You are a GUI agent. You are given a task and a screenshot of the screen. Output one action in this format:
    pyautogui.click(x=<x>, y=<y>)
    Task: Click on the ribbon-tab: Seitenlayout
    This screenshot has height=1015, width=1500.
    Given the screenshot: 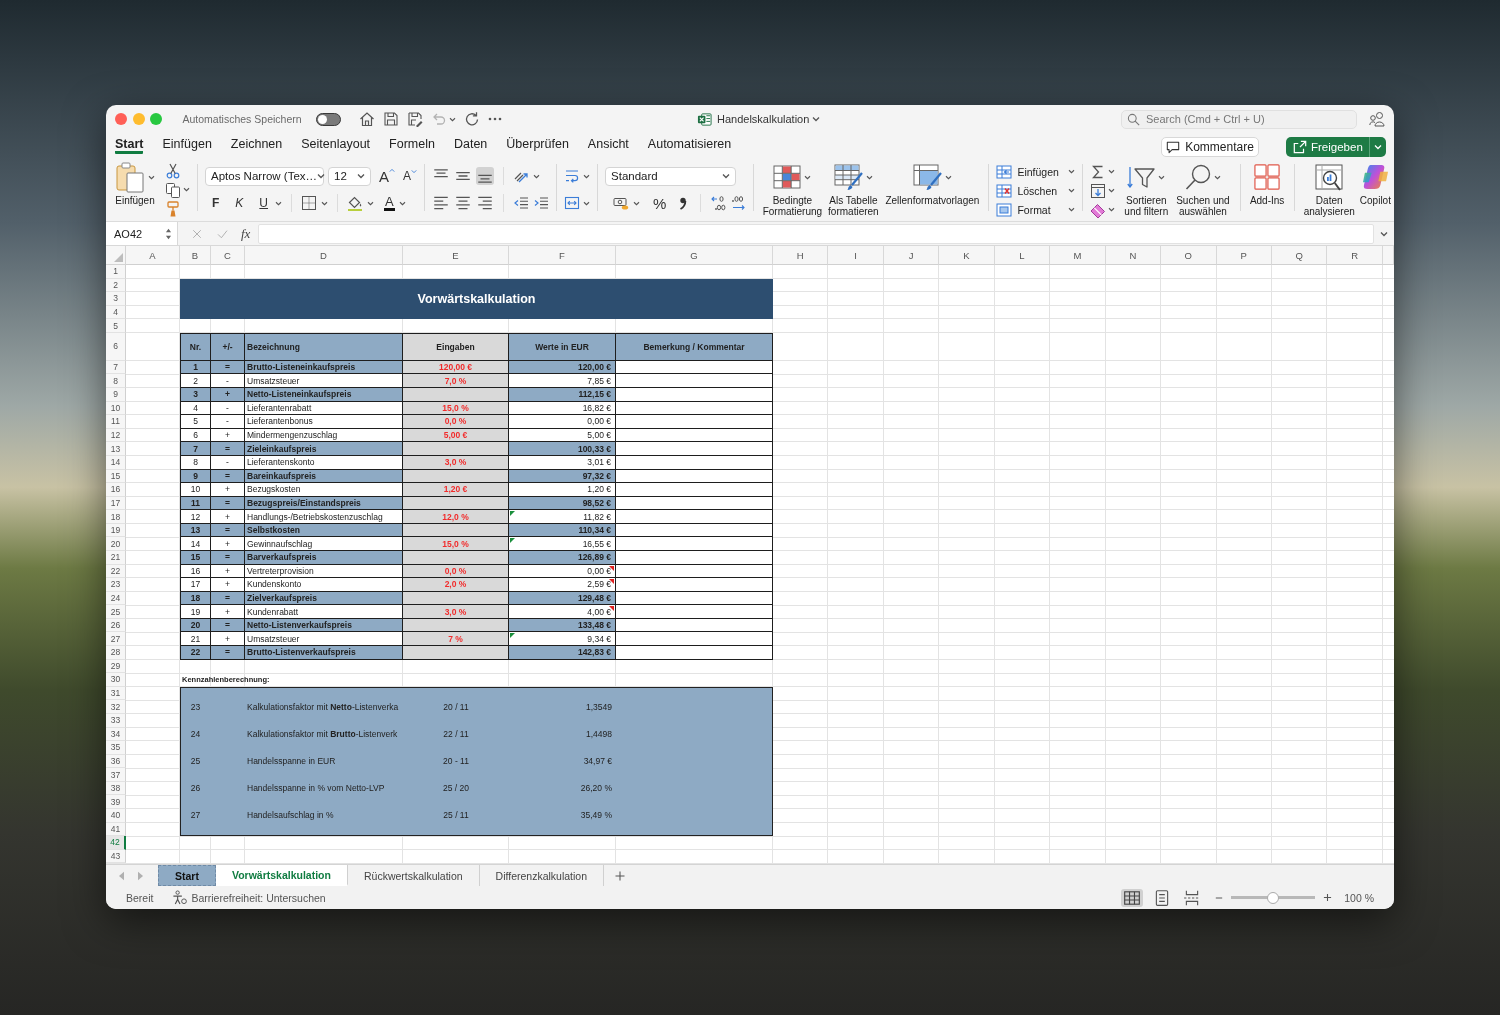 What is the action you would take?
    pyautogui.click(x=336, y=143)
    